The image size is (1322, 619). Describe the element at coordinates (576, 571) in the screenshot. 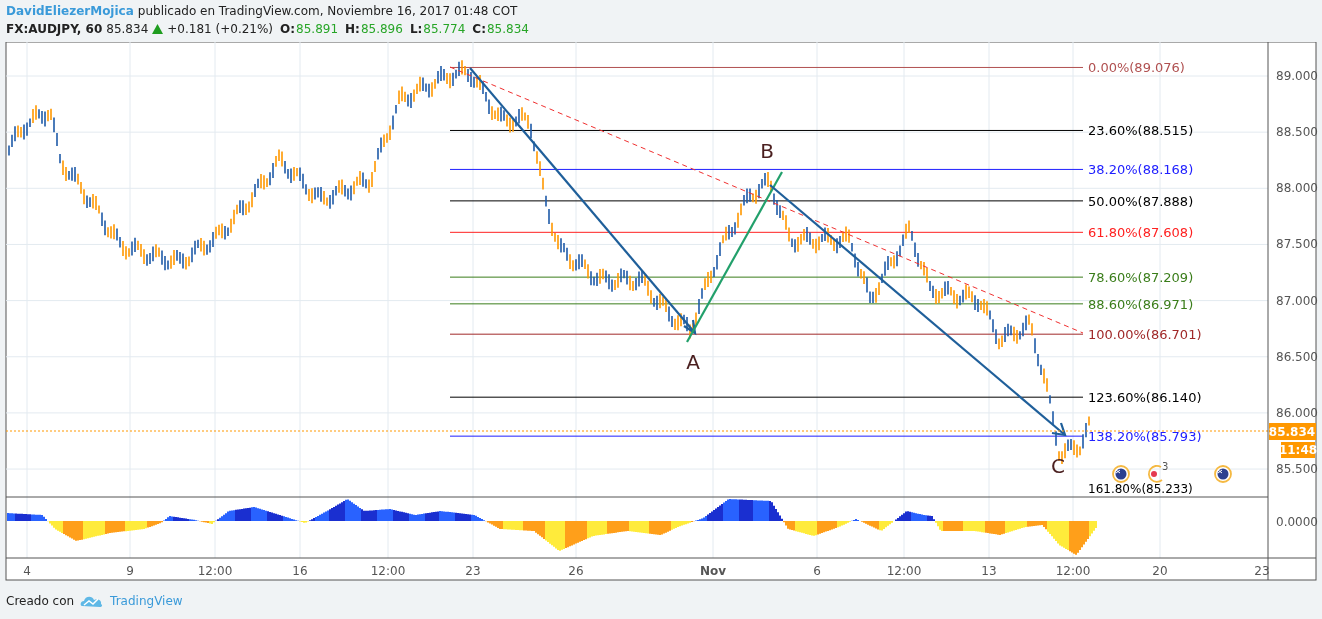

I see `time-axis-label: 26` at that location.